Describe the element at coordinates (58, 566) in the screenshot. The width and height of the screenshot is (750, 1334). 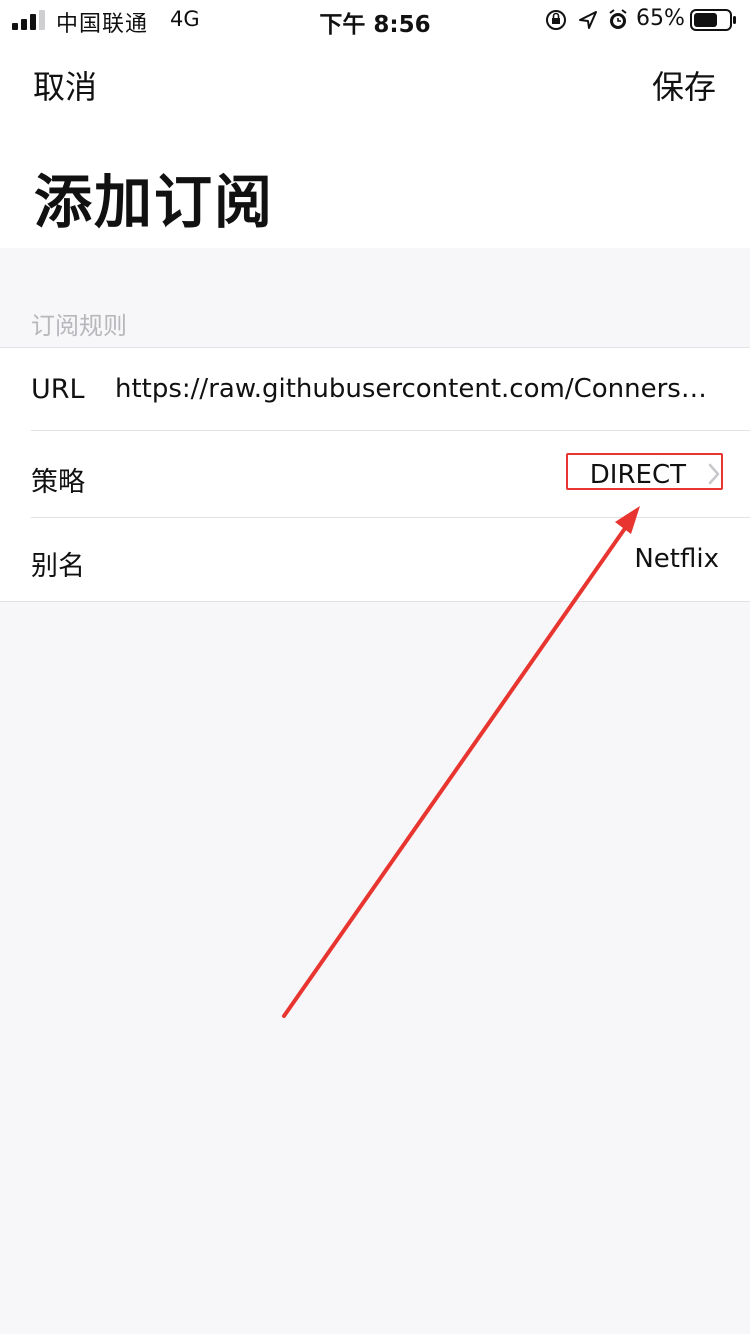
I see `alias-label: 别名` at that location.